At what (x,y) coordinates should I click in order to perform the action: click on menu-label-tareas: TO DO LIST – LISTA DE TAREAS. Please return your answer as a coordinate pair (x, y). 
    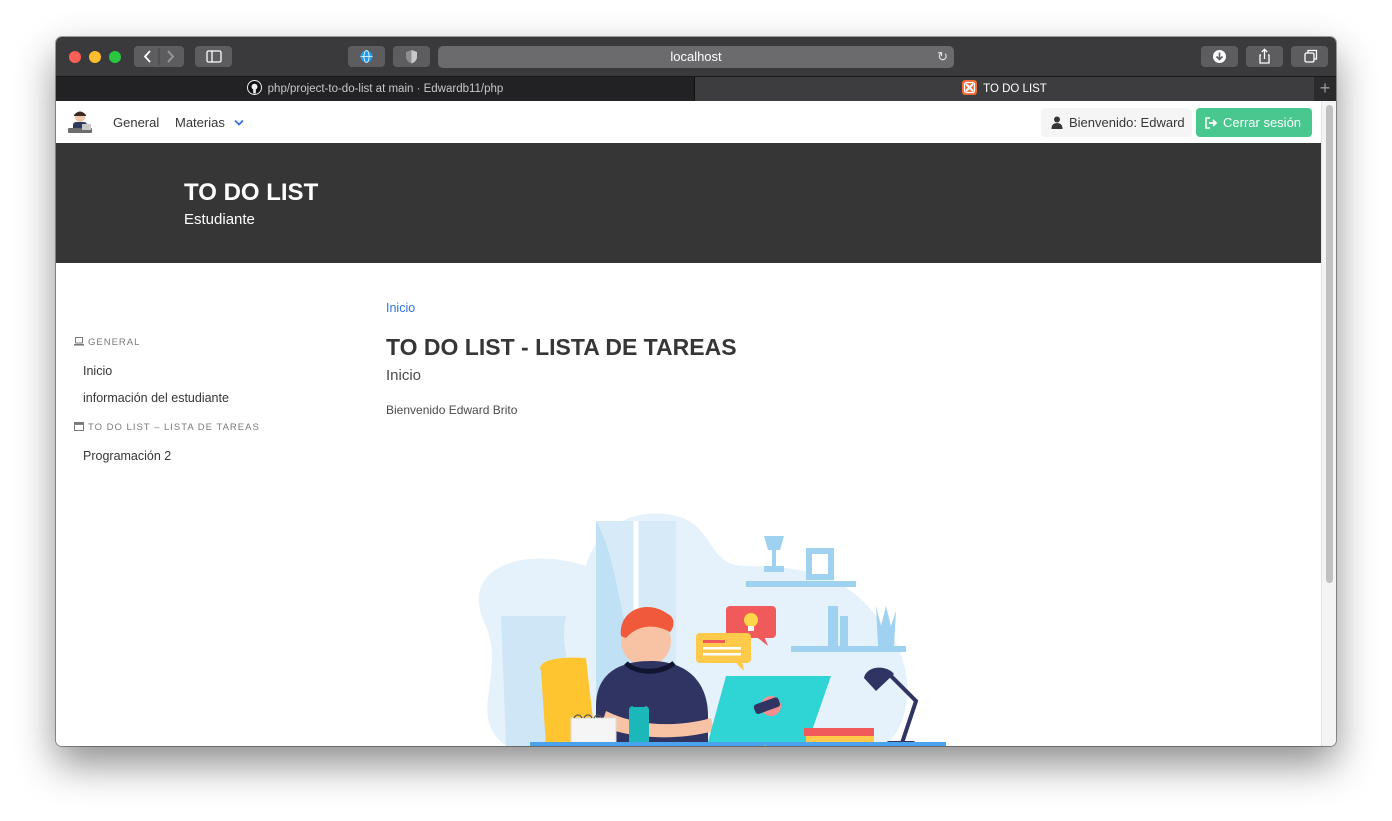
    Looking at the image, I should click on (167, 427).